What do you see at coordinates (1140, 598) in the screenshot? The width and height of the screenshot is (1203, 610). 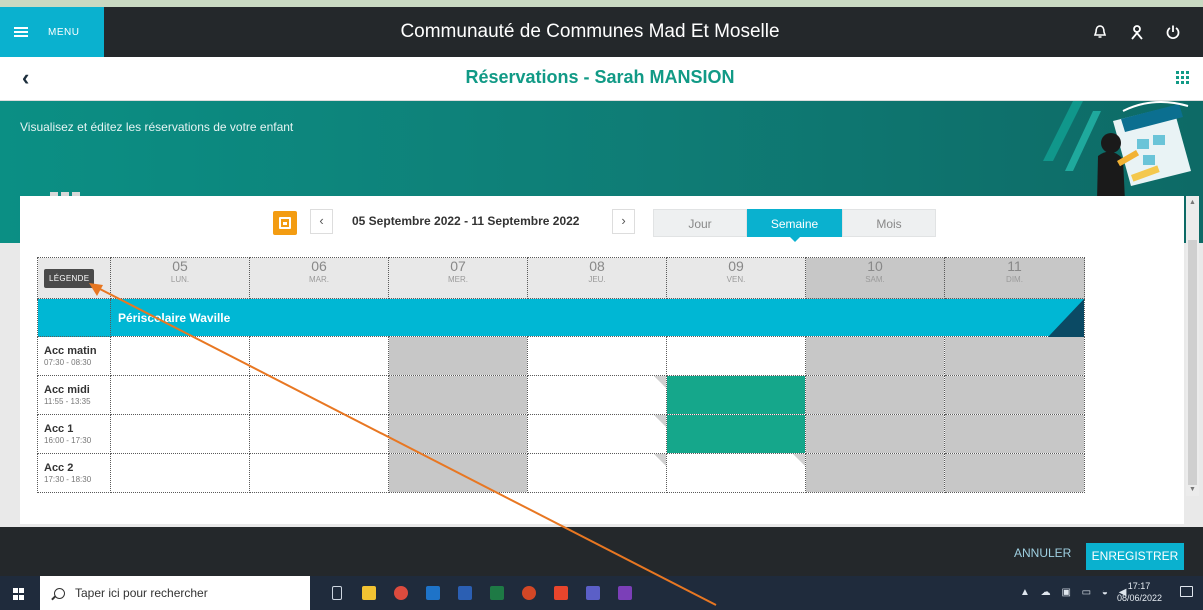 I see `clock-date: 08/06/2022` at bounding box center [1140, 598].